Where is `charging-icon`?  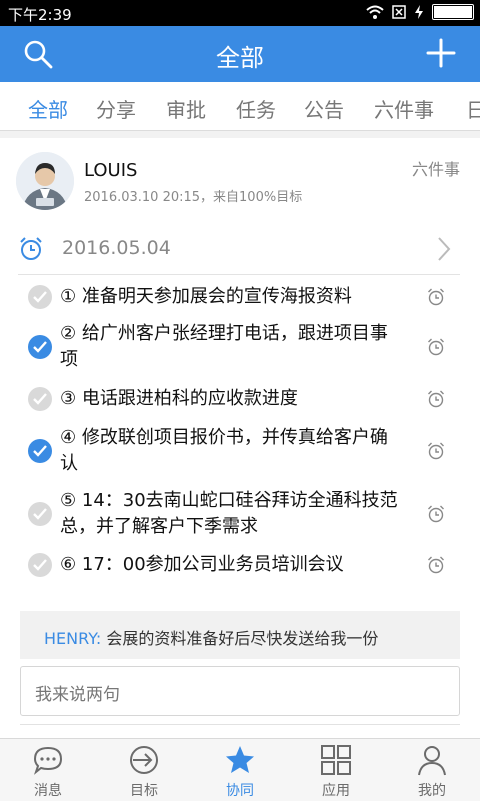
charging-icon is located at coordinates (419, 12).